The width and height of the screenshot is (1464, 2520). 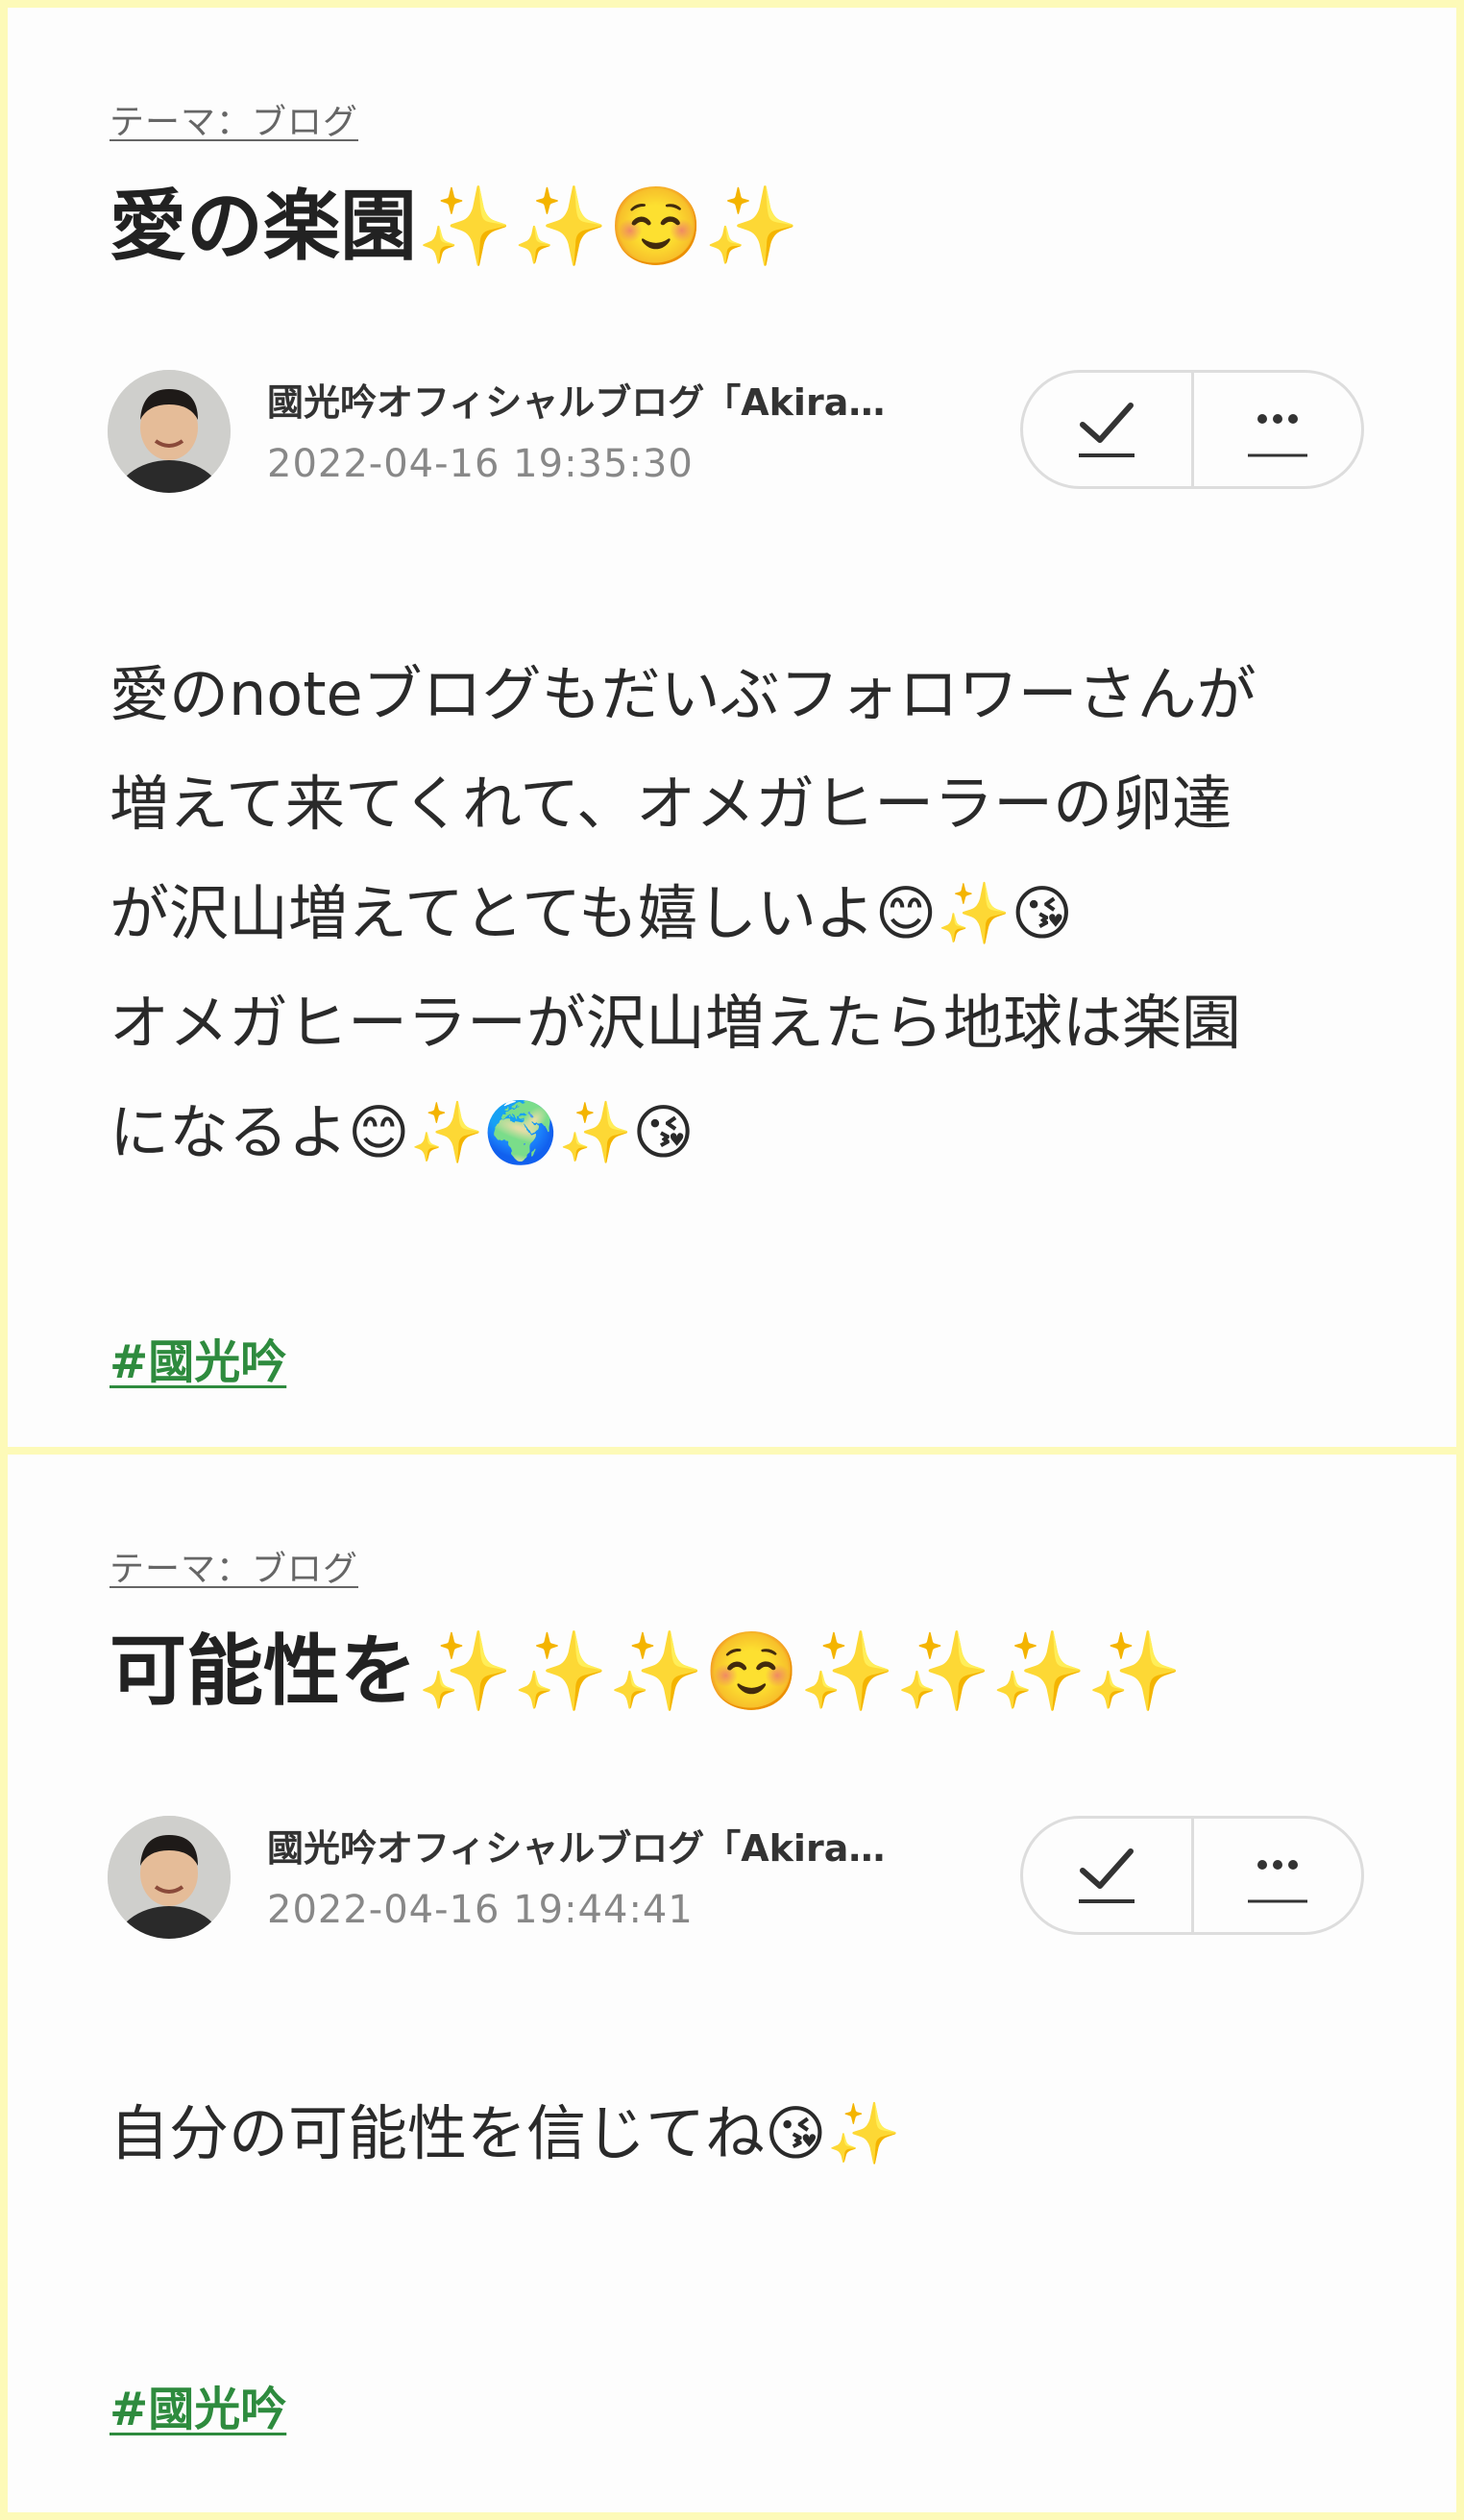 I want to click on body-line: が沢山増えてとても嬉しいよ😊✨😘, so click(x=592, y=913).